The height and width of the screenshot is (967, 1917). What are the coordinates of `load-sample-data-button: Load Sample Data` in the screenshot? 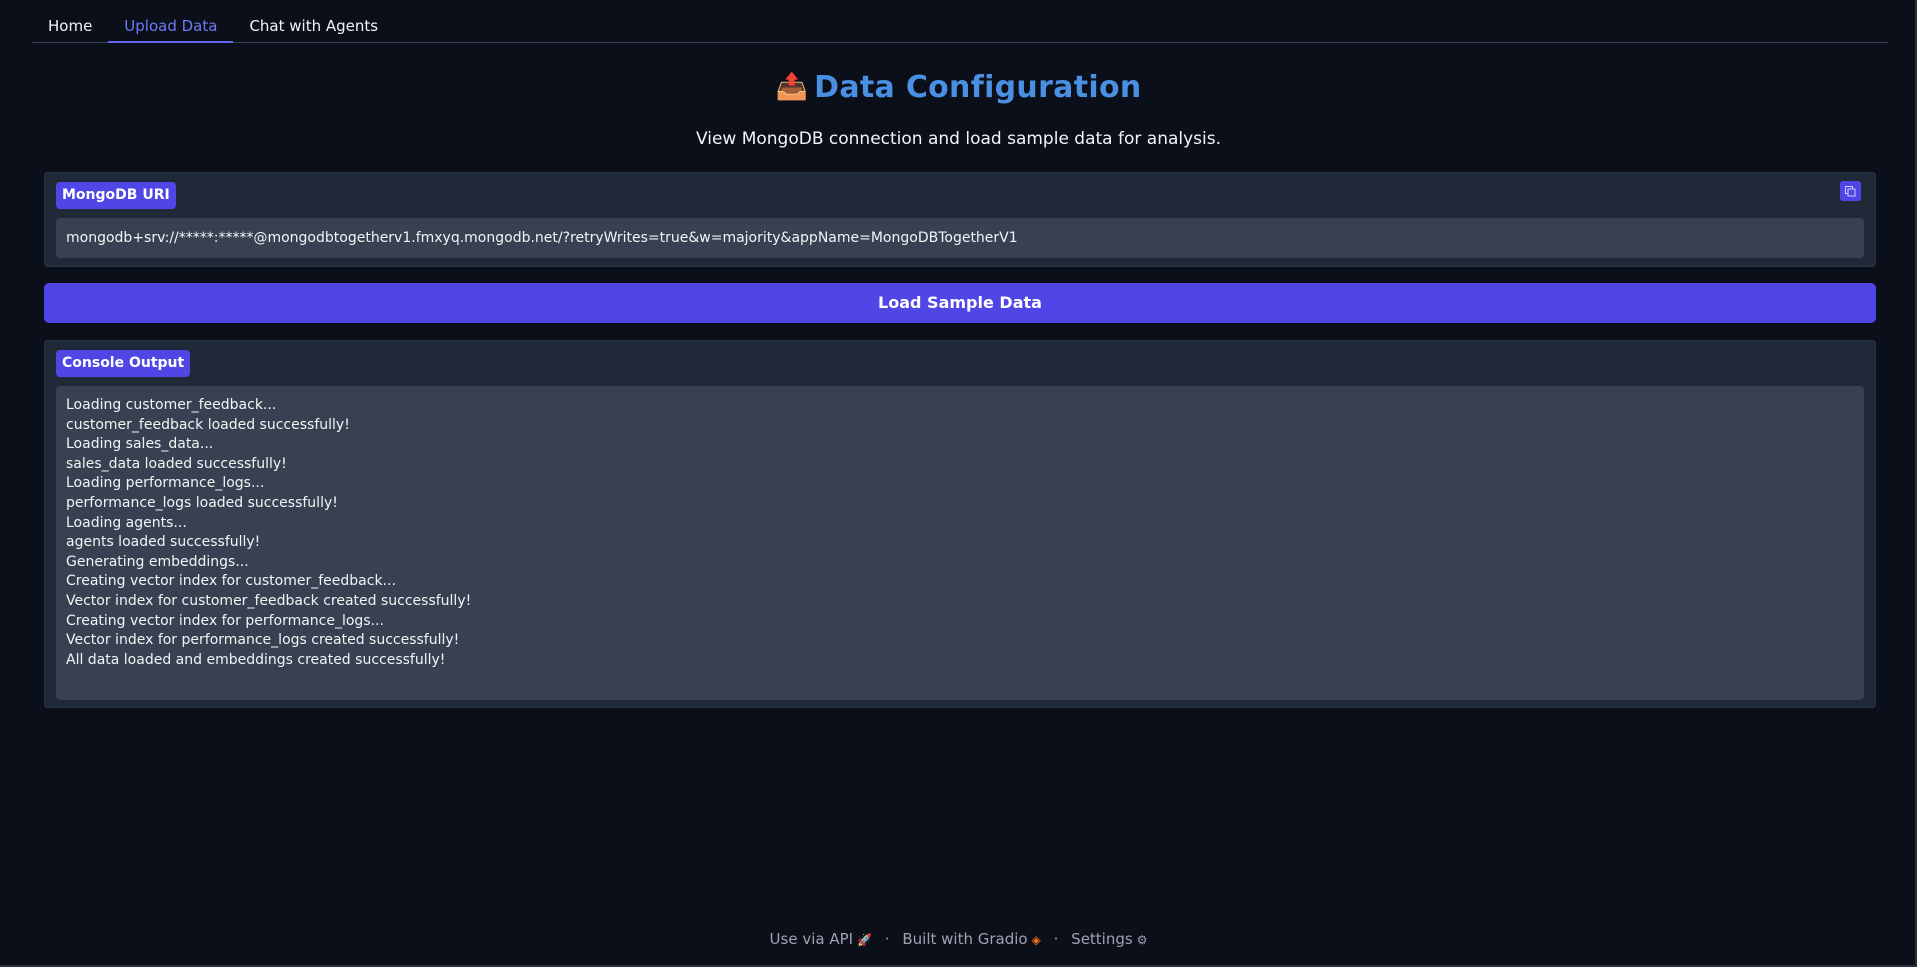 It's located at (960, 303).